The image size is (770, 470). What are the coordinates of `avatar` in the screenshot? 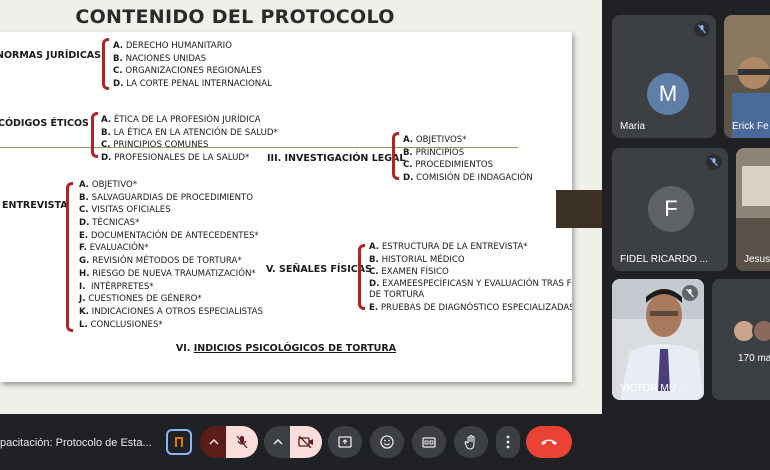 It's located at (761, 331).